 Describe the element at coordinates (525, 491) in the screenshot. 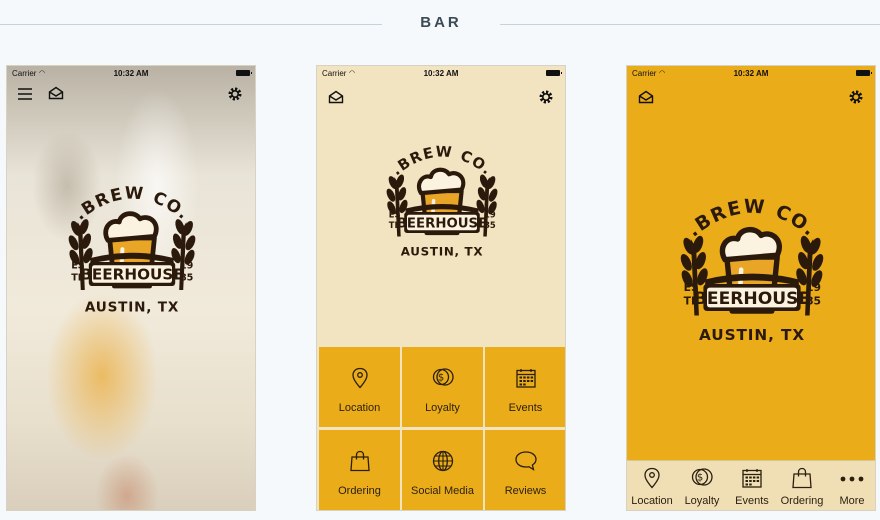

I see `grid-tile-label: Reviews` at that location.